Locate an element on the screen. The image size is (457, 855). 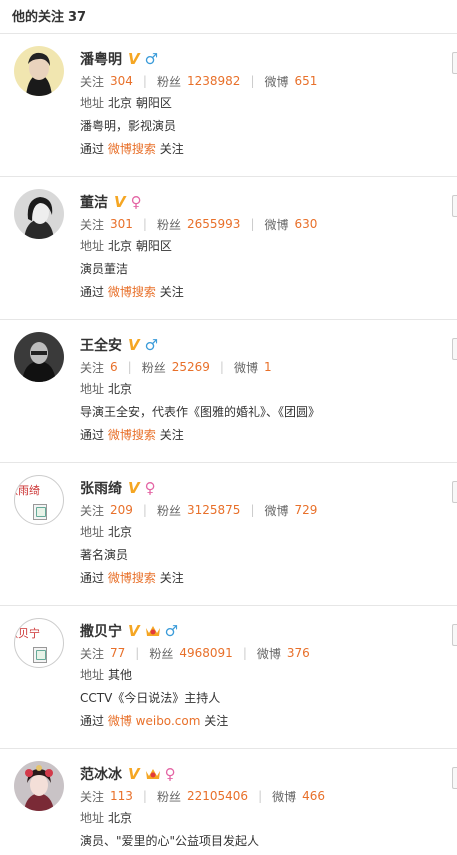
follow-count: 37 is located at coordinates (77, 17).